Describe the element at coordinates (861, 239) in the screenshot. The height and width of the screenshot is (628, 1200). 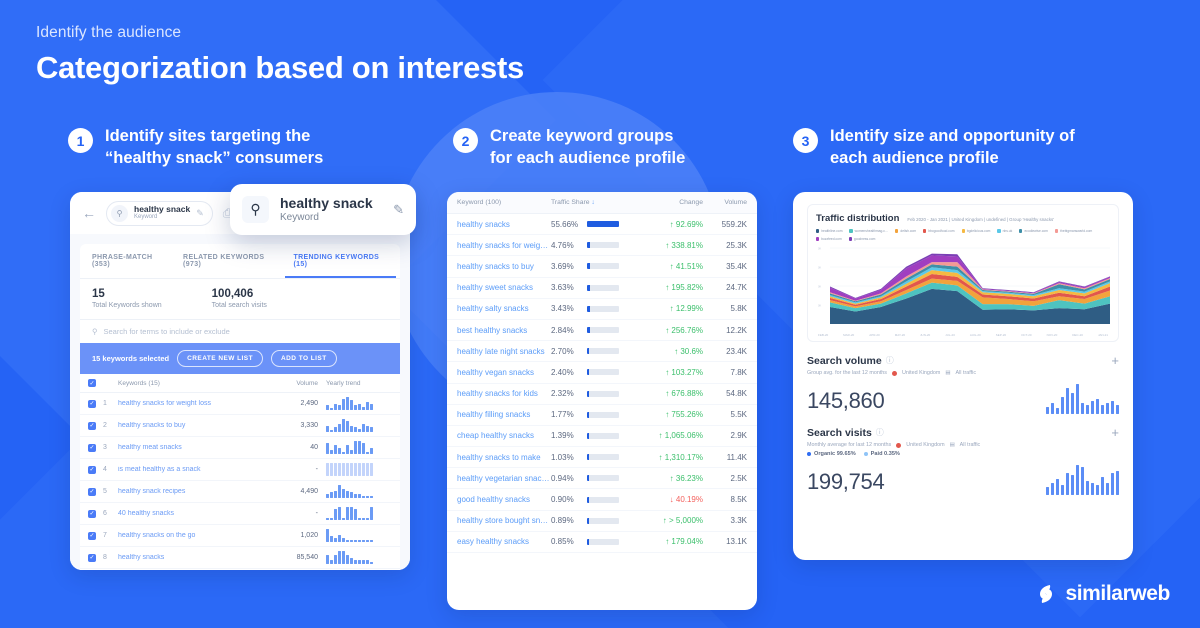
I see `legend-item: goodness.com` at that location.